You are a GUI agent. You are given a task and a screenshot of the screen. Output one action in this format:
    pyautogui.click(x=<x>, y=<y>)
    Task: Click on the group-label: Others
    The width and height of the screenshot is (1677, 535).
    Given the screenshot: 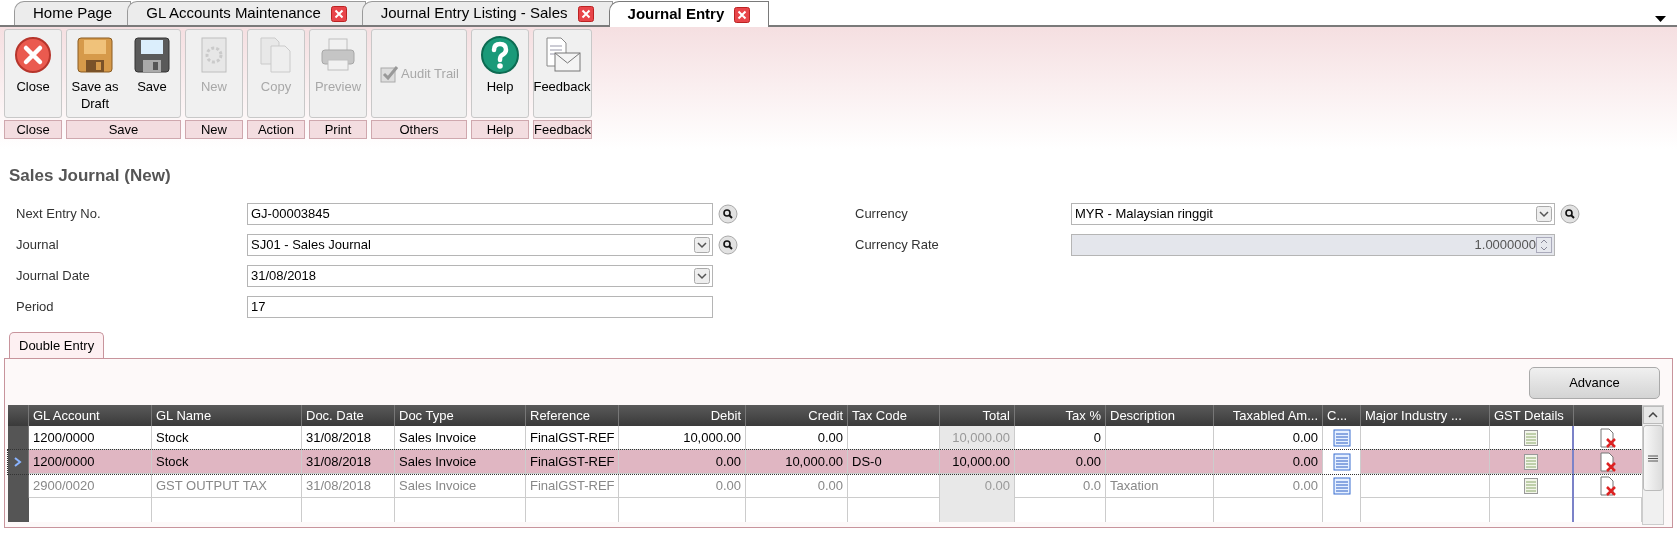 What is the action you would take?
    pyautogui.click(x=419, y=129)
    